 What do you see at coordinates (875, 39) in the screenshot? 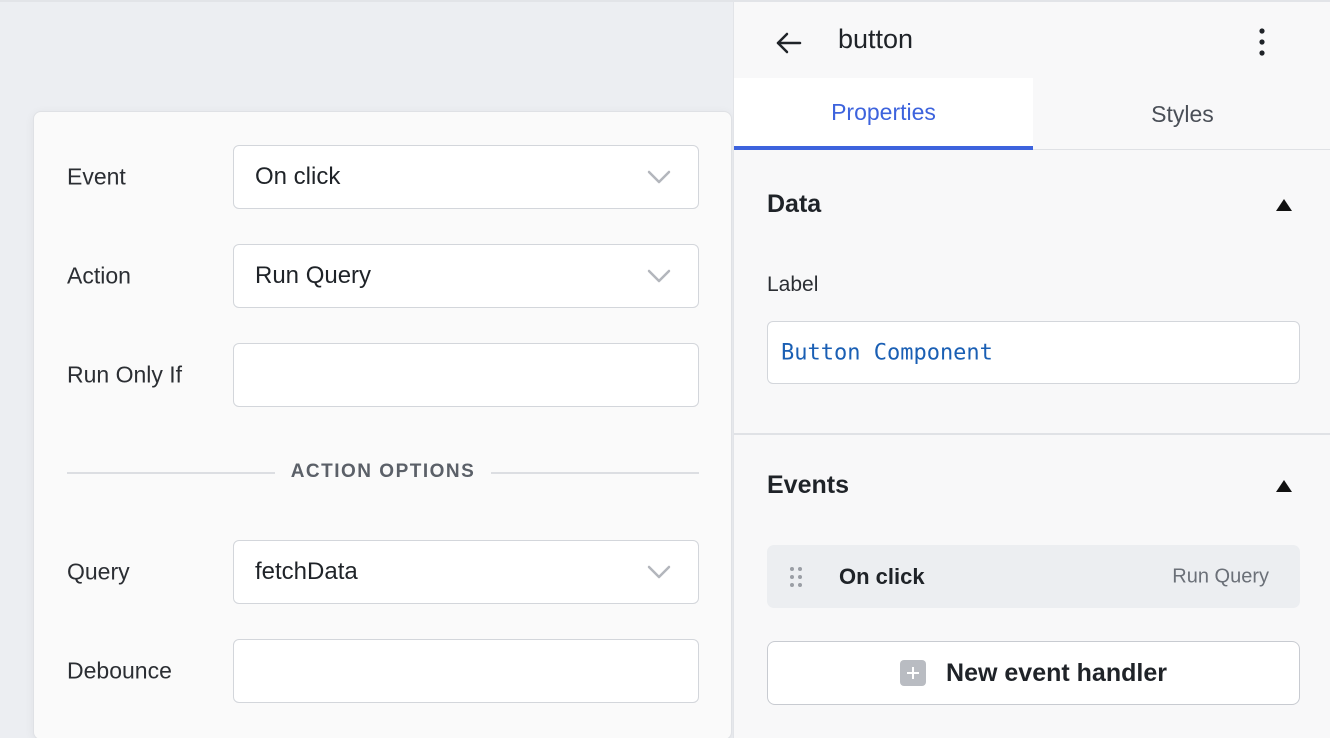
I see `component-name-title: button` at bounding box center [875, 39].